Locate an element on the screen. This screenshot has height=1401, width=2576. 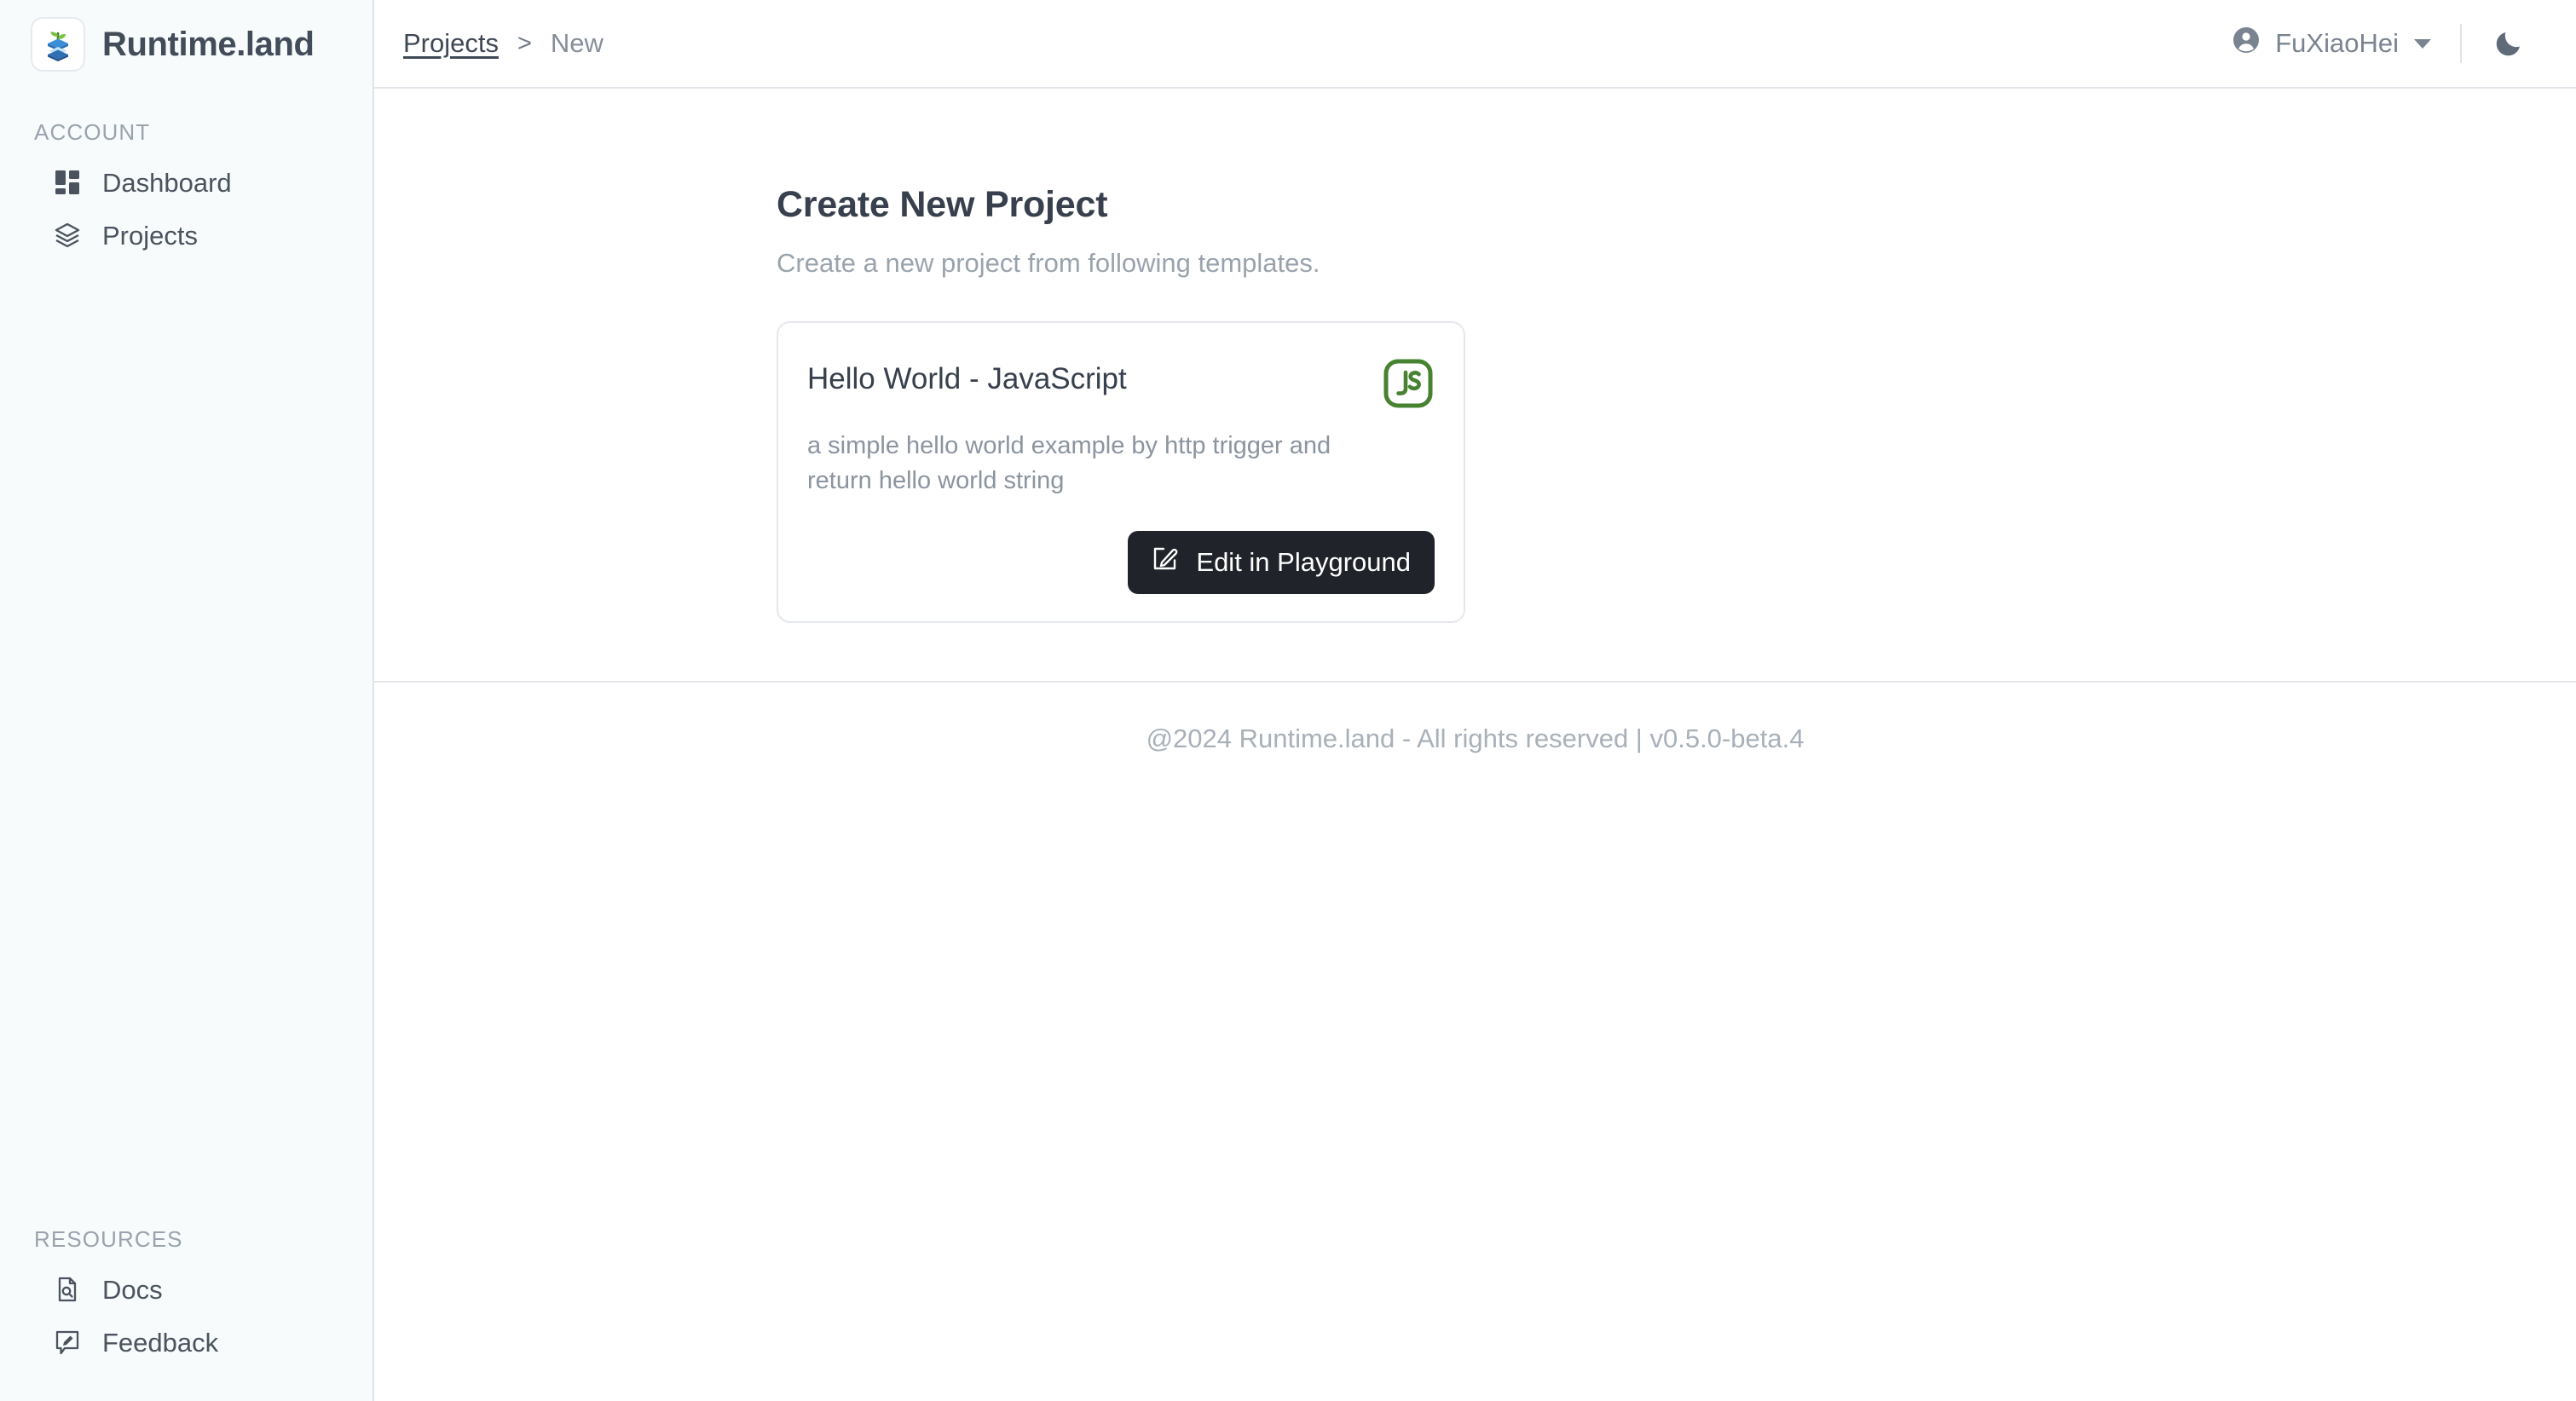
user-menu: FuXiaoHei is located at coordinates (2345, 43).